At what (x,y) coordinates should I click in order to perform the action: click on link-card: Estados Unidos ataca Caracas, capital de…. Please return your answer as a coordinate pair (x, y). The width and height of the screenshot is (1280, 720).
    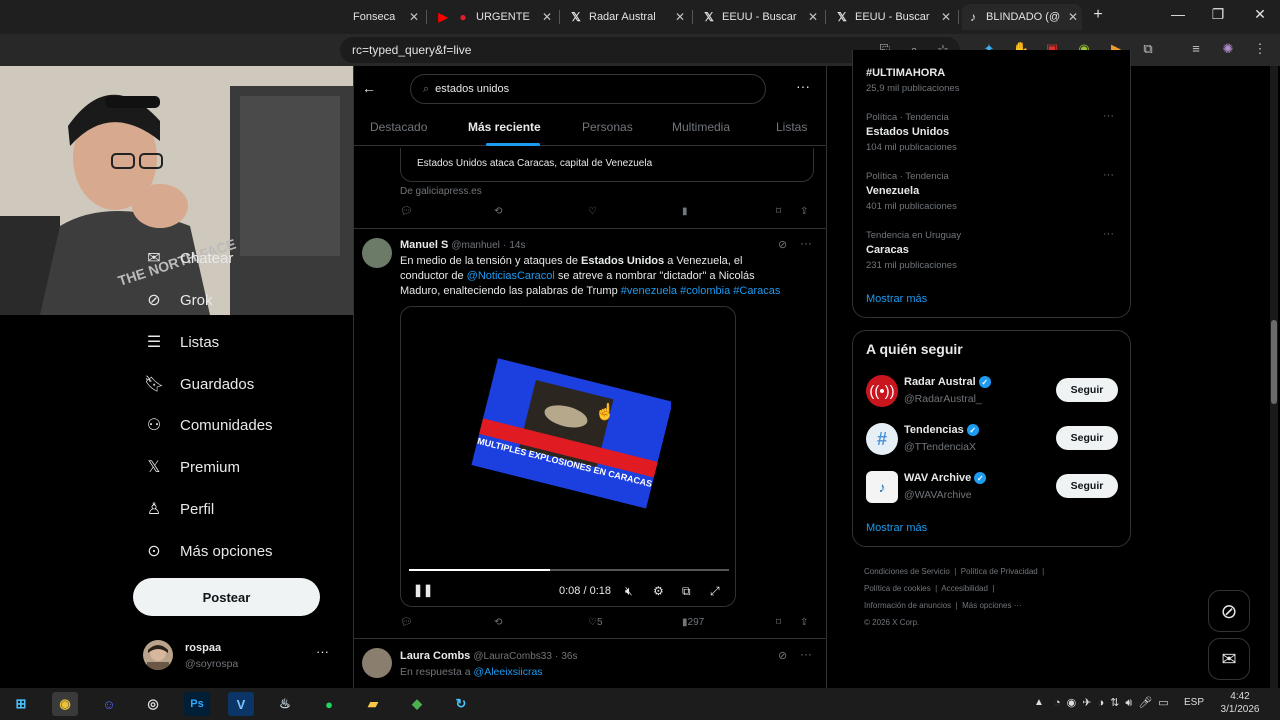
    Looking at the image, I should click on (607, 165).